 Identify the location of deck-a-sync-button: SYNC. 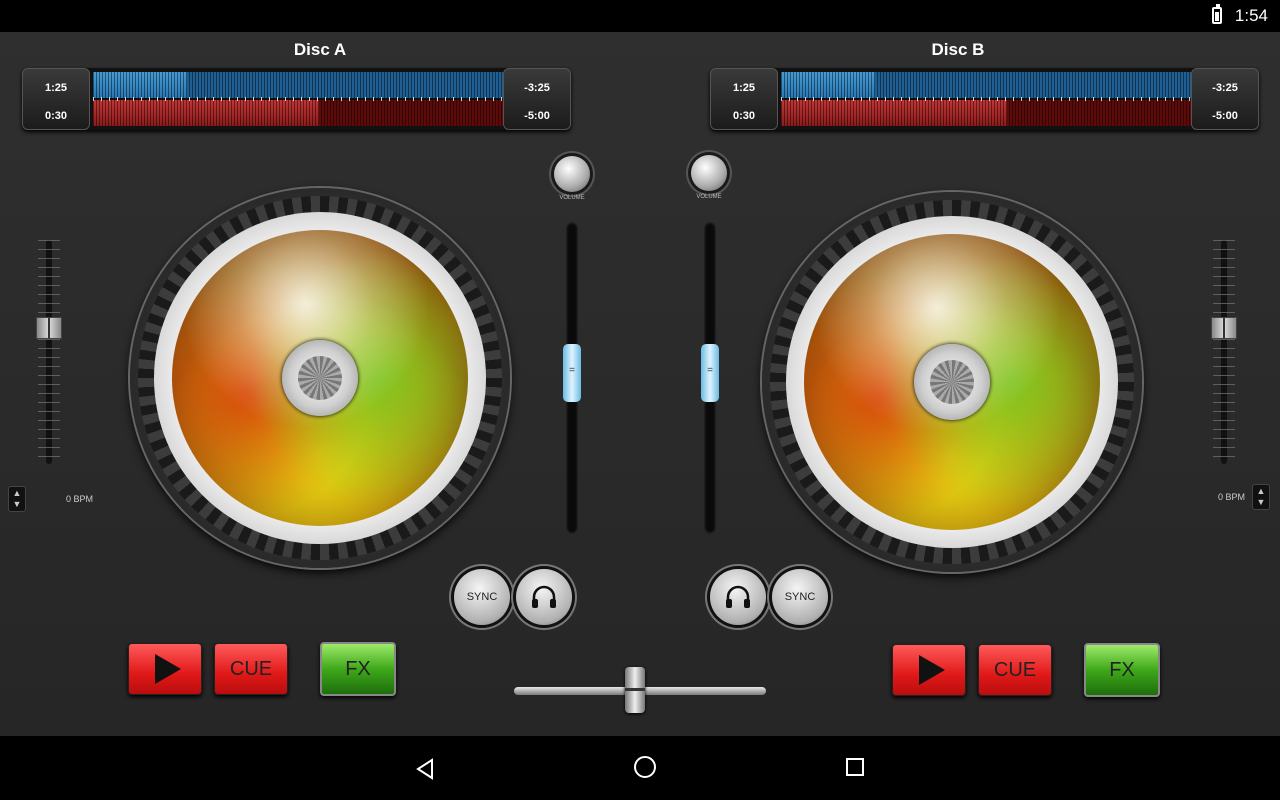
(482, 597).